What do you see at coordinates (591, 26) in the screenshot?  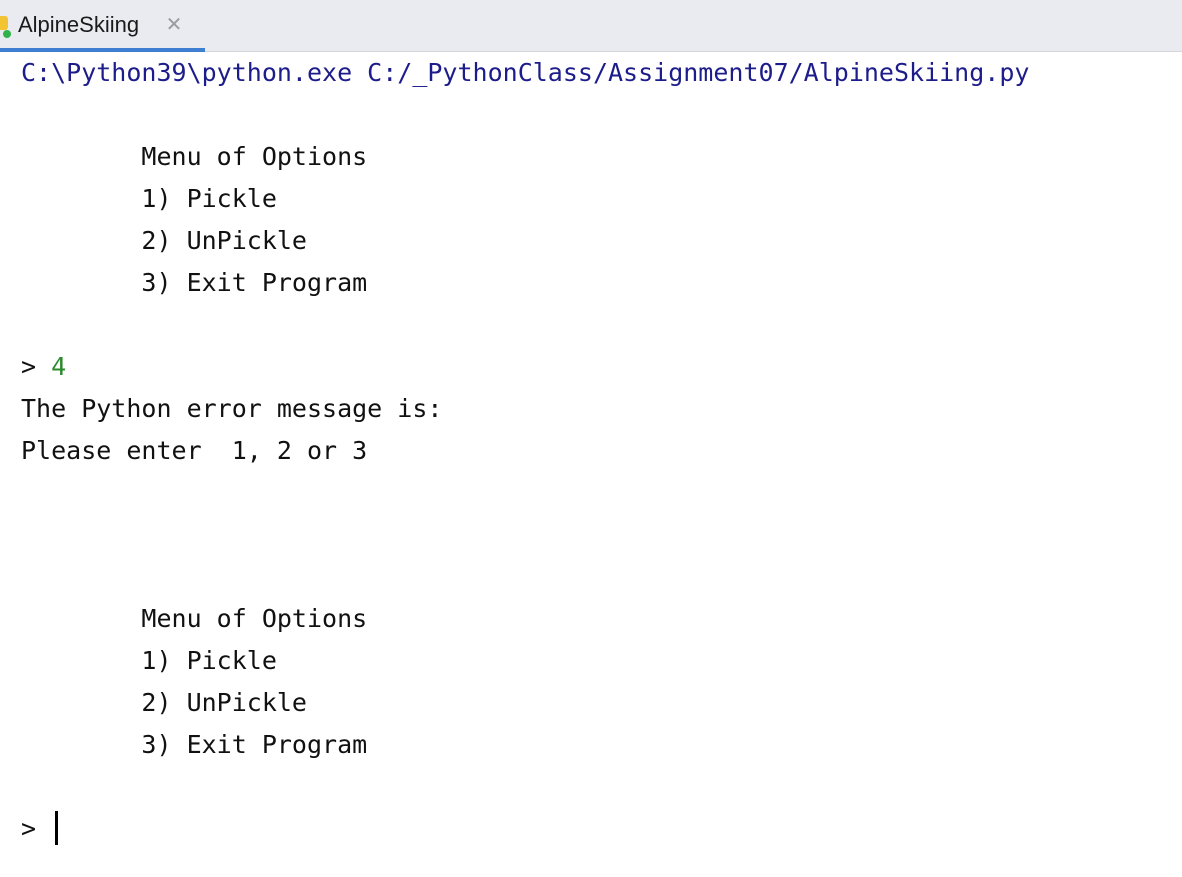 I see `tab-bar: AlpineSkiing ✕` at bounding box center [591, 26].